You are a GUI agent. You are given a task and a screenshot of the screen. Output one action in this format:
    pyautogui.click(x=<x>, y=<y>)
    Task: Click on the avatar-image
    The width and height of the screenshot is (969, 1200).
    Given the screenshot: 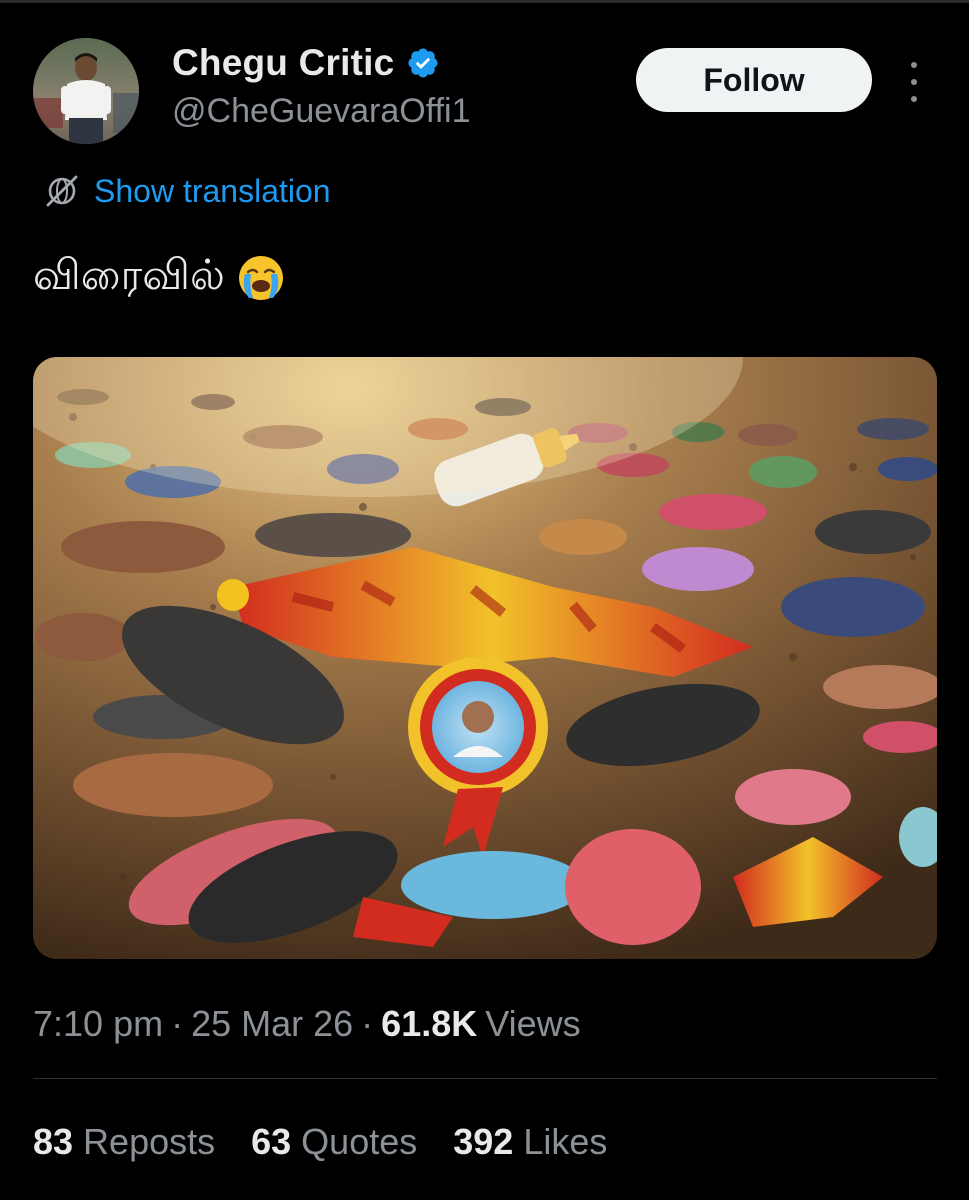 What is the action you would take?
    pyautogui.click(x=86, y=91)
    